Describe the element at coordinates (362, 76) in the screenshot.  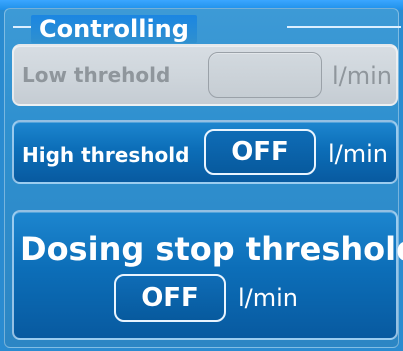
I see `low-threshold-unit: l/min` at that location.